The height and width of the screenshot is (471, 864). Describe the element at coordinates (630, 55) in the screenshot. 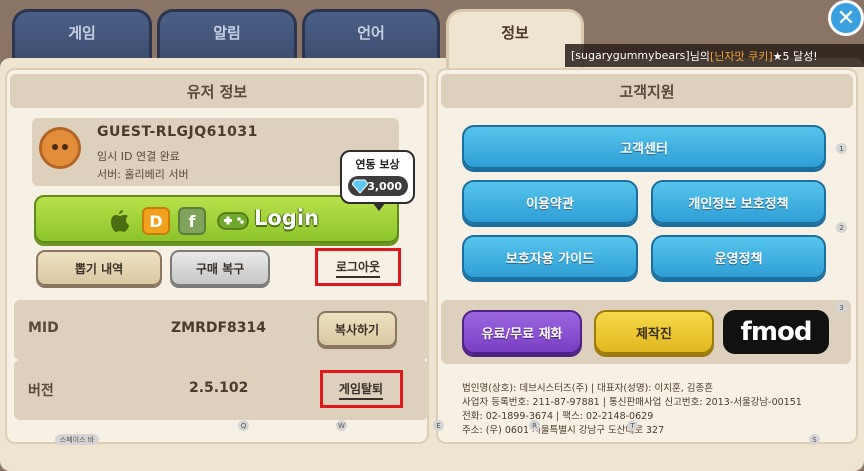

I see `notice-user: [sugarygummybears]` at that location.